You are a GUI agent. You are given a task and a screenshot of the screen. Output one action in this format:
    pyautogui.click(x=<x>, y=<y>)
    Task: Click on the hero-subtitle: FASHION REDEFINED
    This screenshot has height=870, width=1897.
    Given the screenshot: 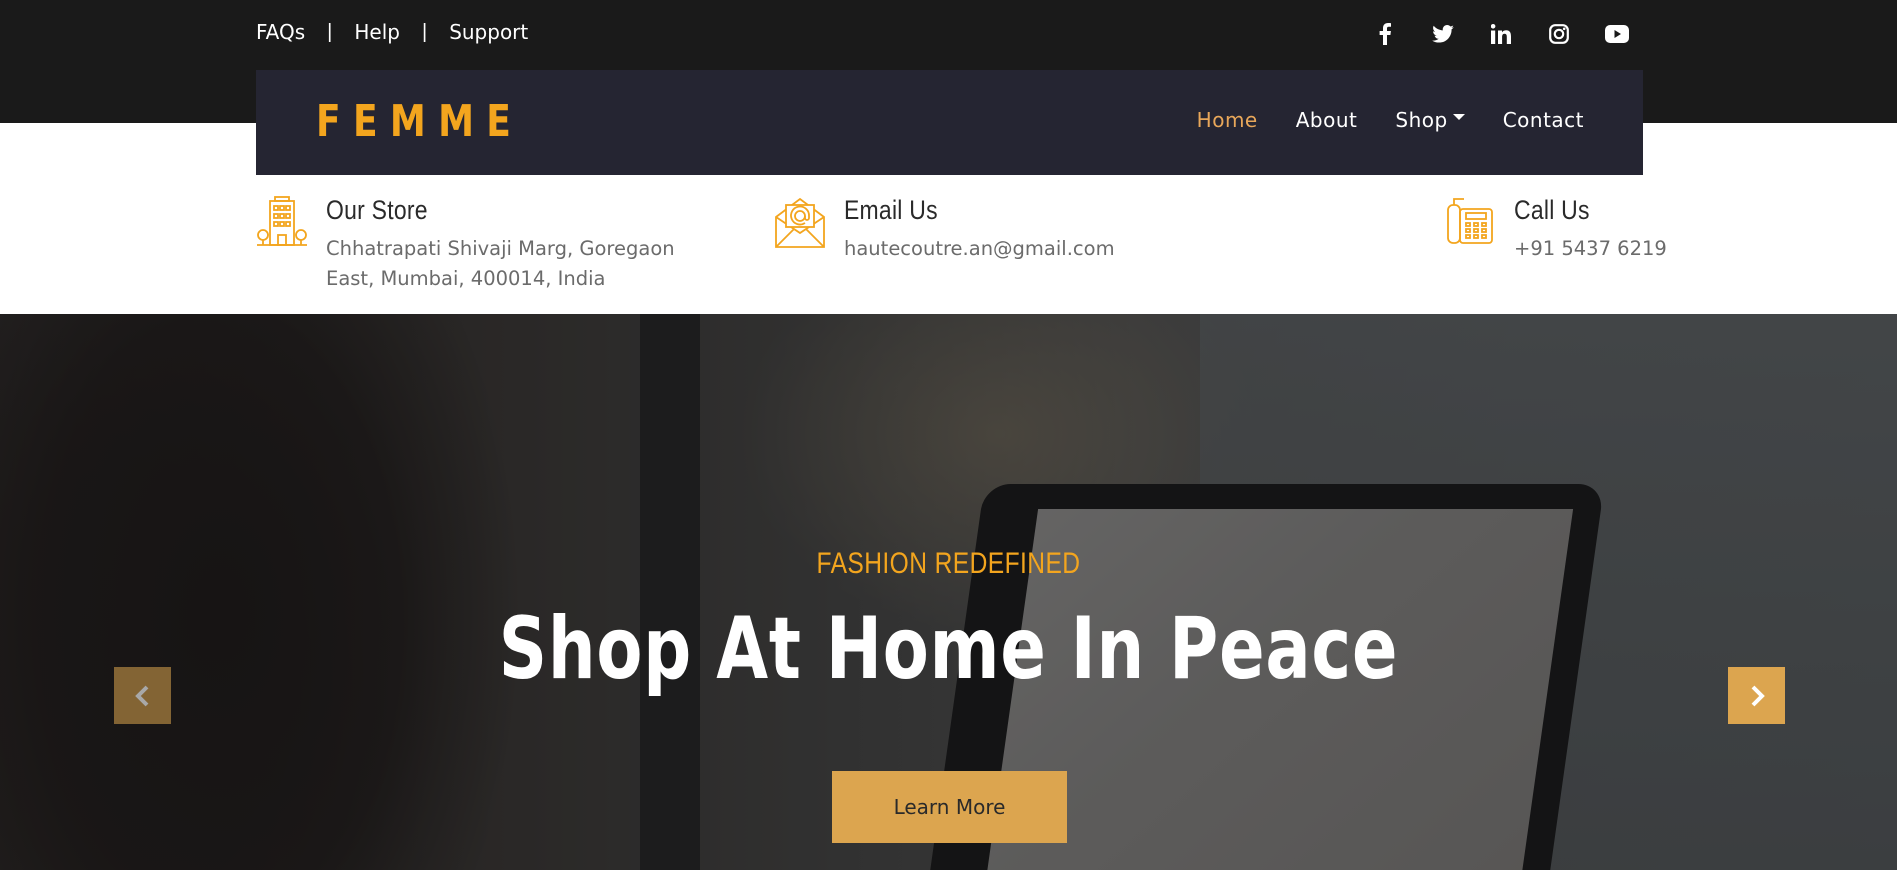 What is the action you would take?
    pyautogui.click(x=948, y=563)
    